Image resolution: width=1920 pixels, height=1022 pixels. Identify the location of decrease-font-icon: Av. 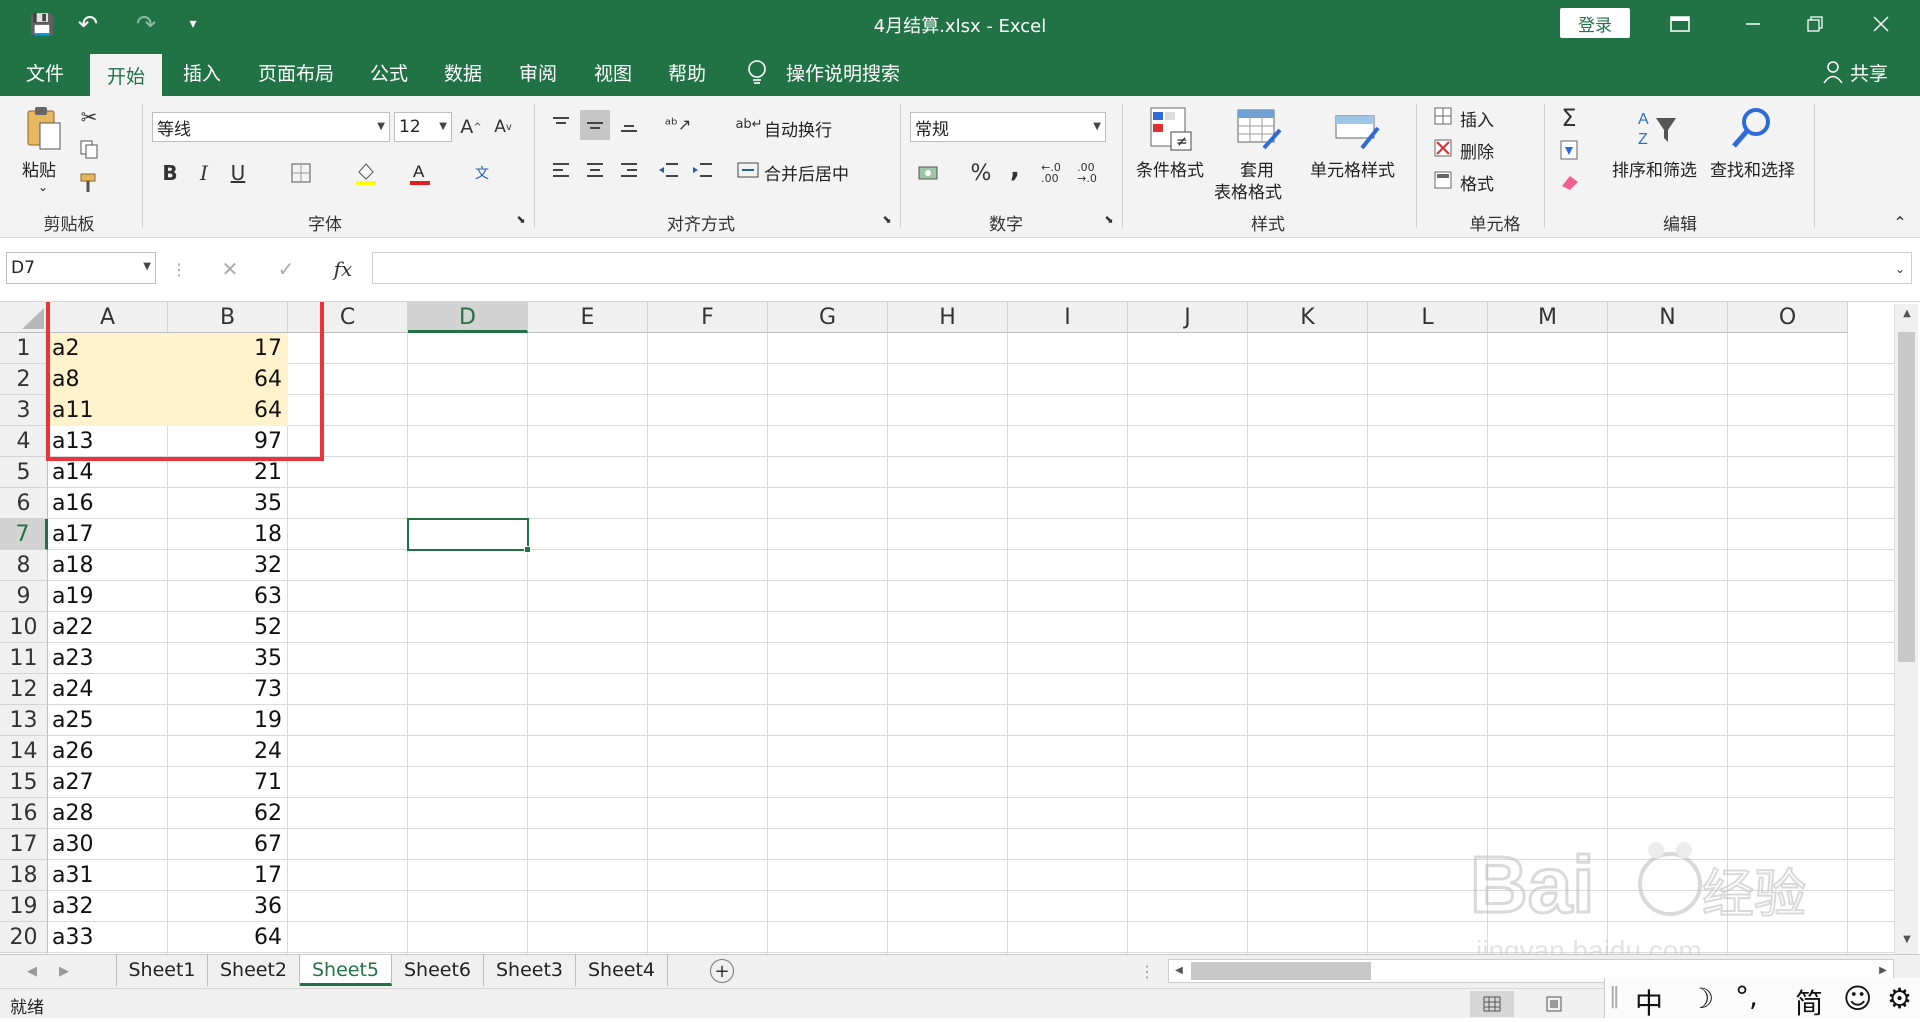
(503, 127).